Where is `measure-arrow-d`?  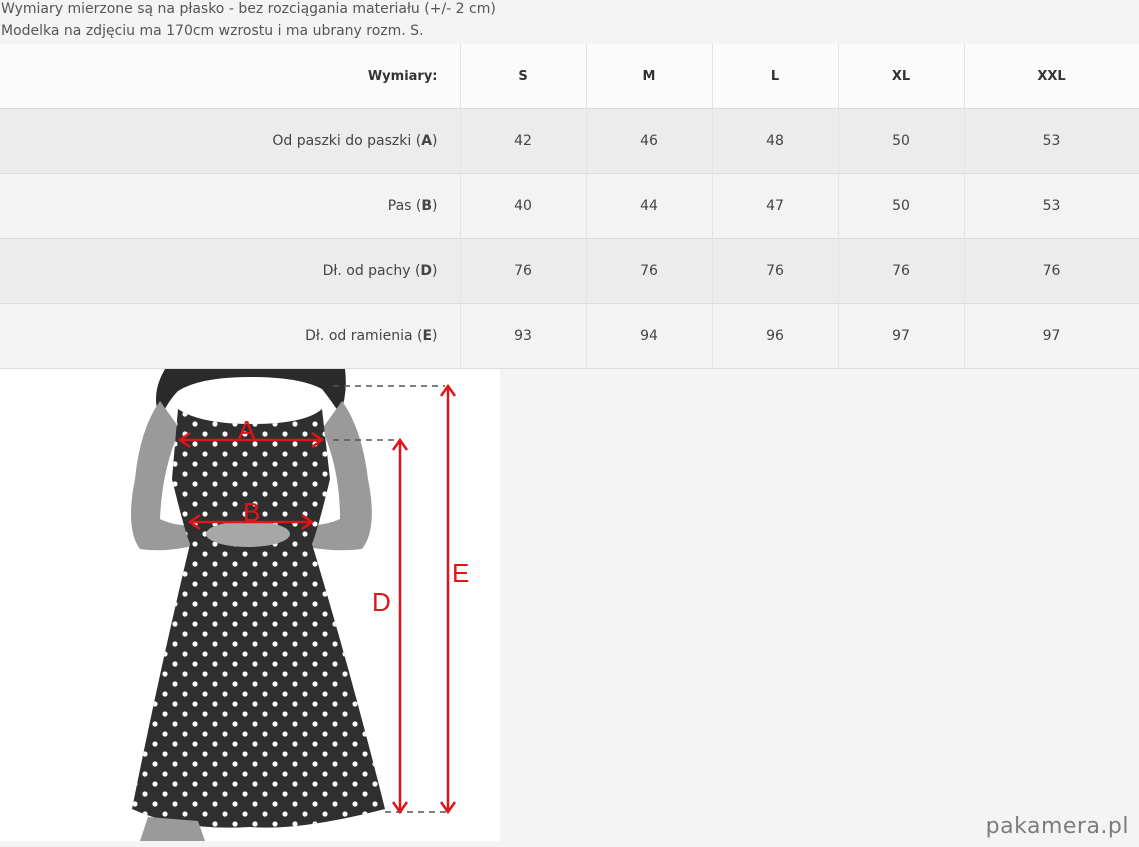 measure-arrow-d is located at coordinates (400, 626).